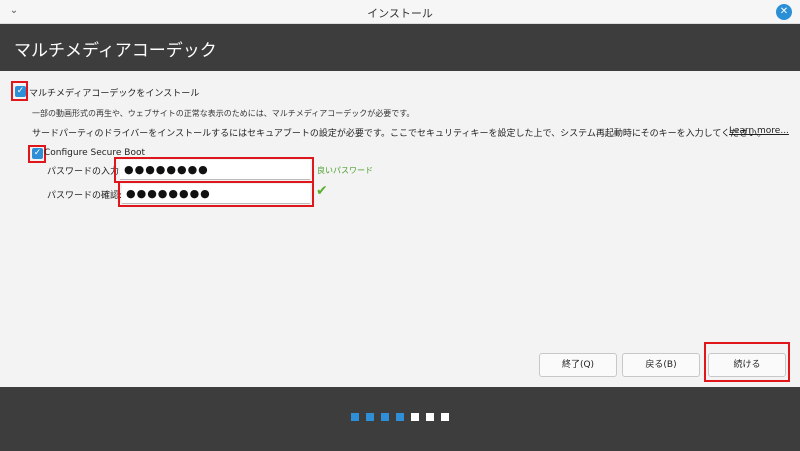  I want to click on window-titlebar: ⌄ インストール ✕, so click(400, 12).